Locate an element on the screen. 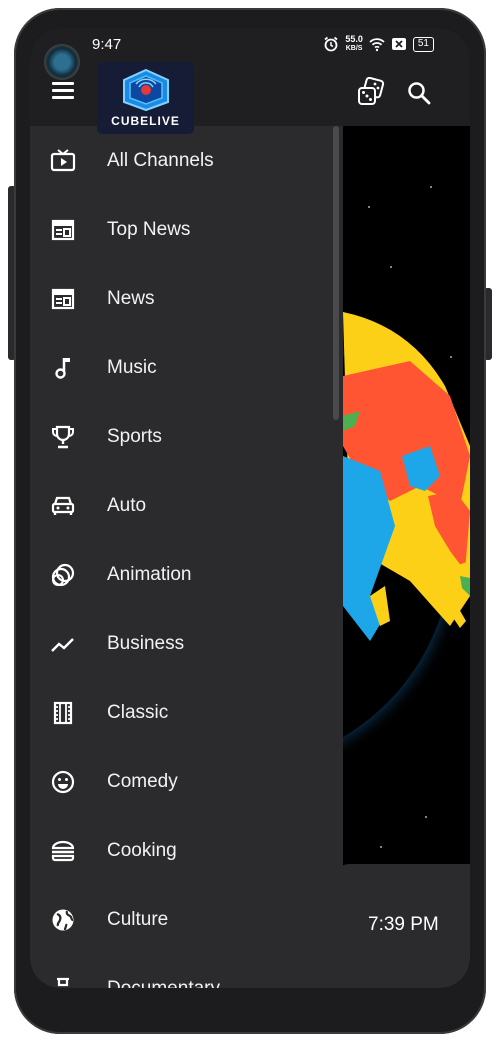 The width and height of the screenshot is (500, 1040). drawer-item-label: Cooking is located at coordinates (142, 850).